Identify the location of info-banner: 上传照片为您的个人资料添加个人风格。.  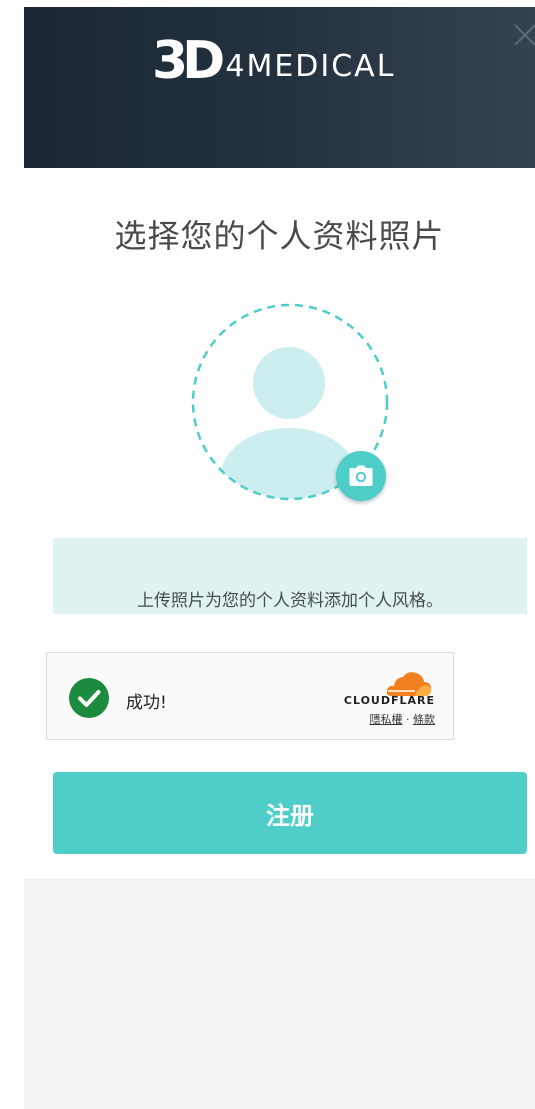
(290, 576).